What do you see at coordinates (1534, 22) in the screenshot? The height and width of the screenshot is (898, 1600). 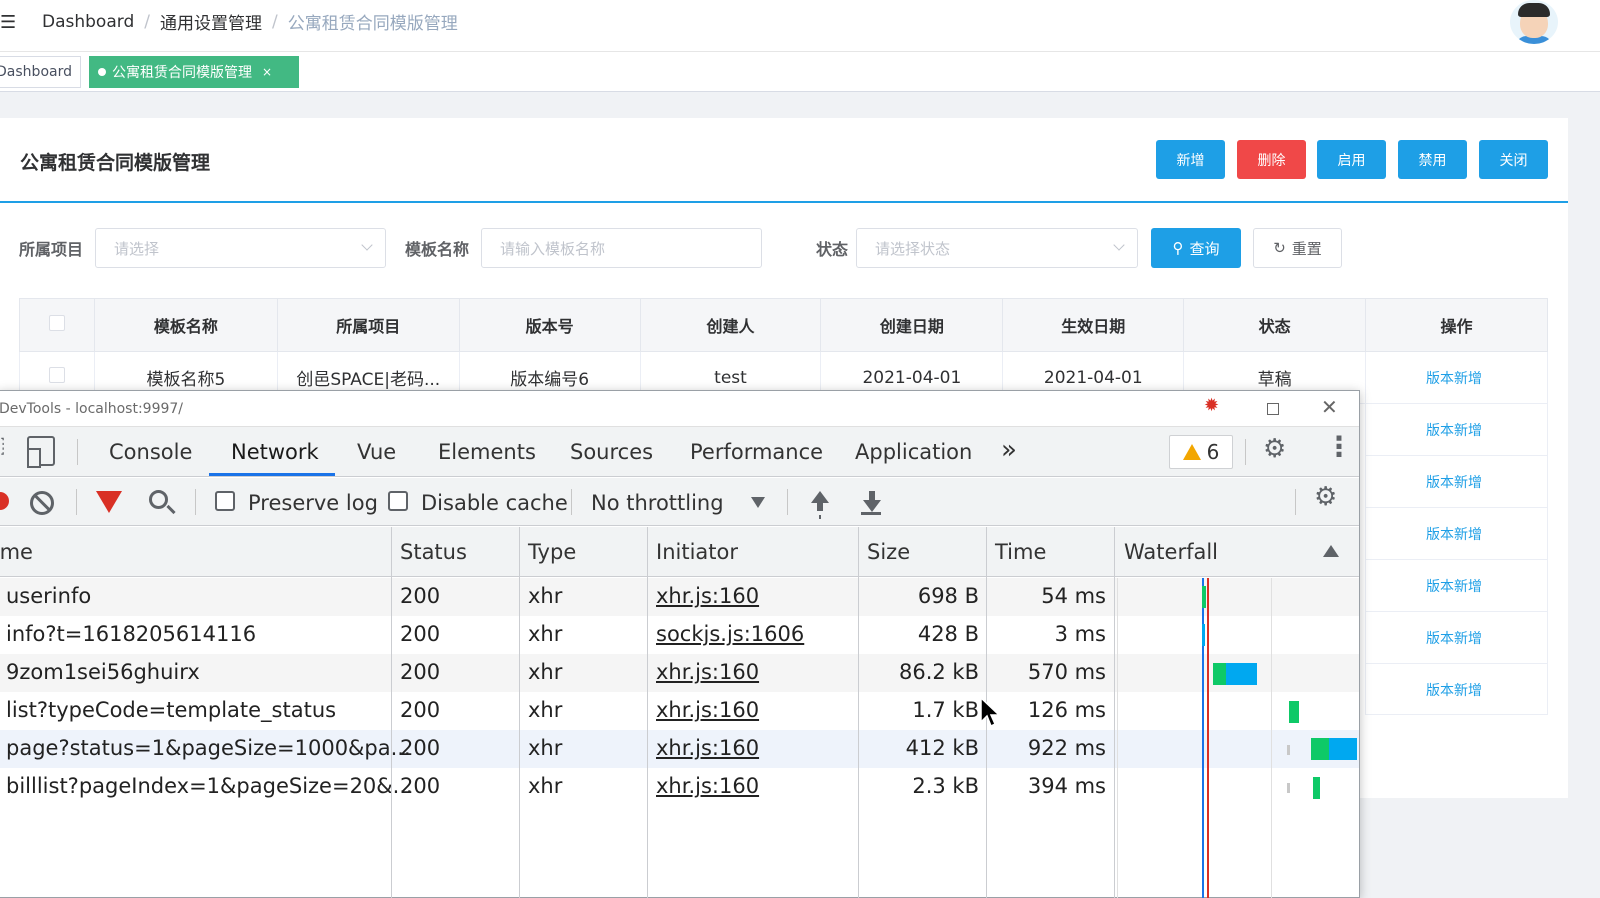 I see `avatar` at bounding box center [1534, 22].